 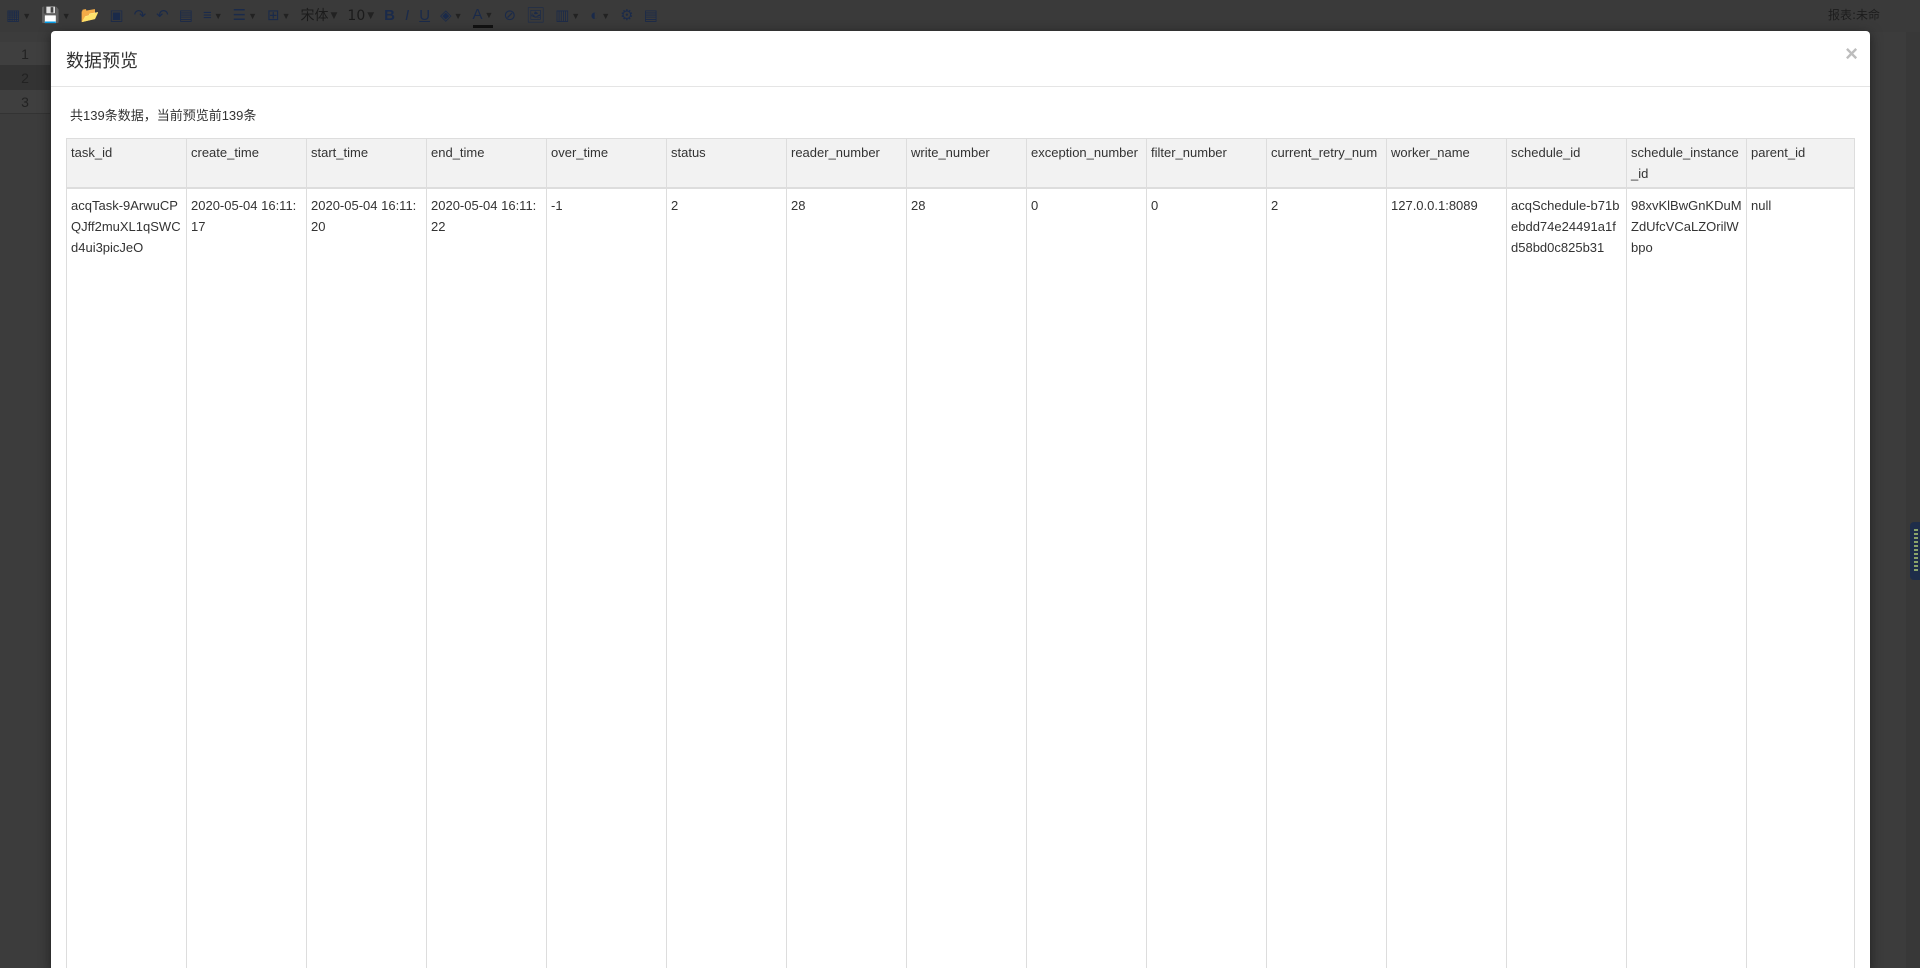 I want to click on column-header: create_time, so click(x=246, y=163).